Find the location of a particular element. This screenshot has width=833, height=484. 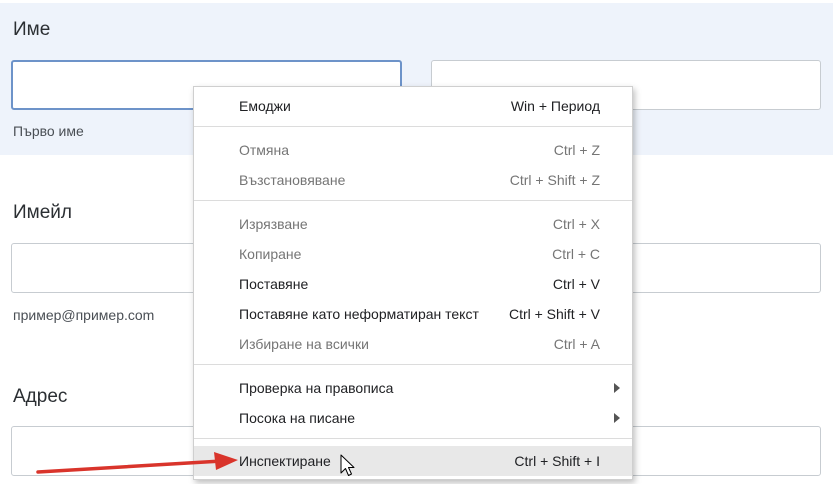

menu-item-label: Инспектиране is located at coordinates (285, 461).